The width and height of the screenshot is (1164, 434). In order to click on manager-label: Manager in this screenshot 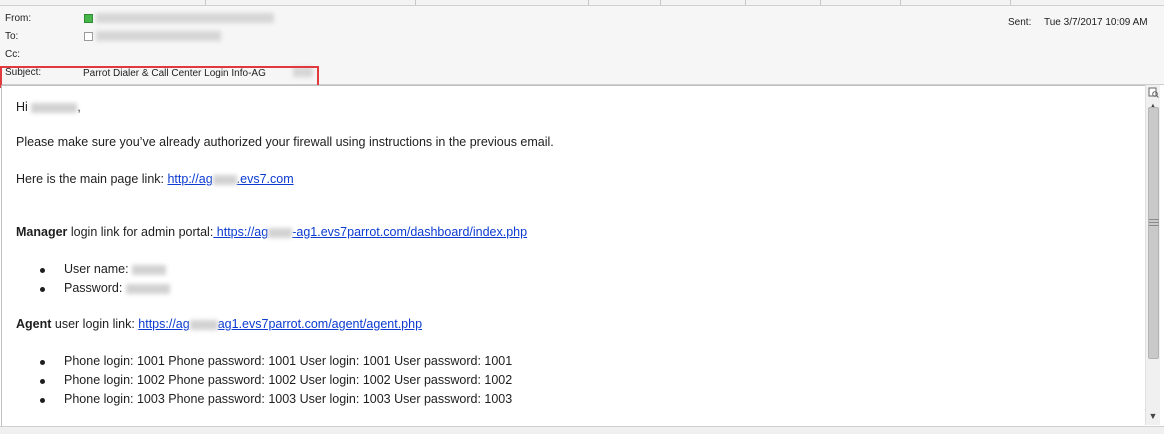, I will do `click(42, 232)`.